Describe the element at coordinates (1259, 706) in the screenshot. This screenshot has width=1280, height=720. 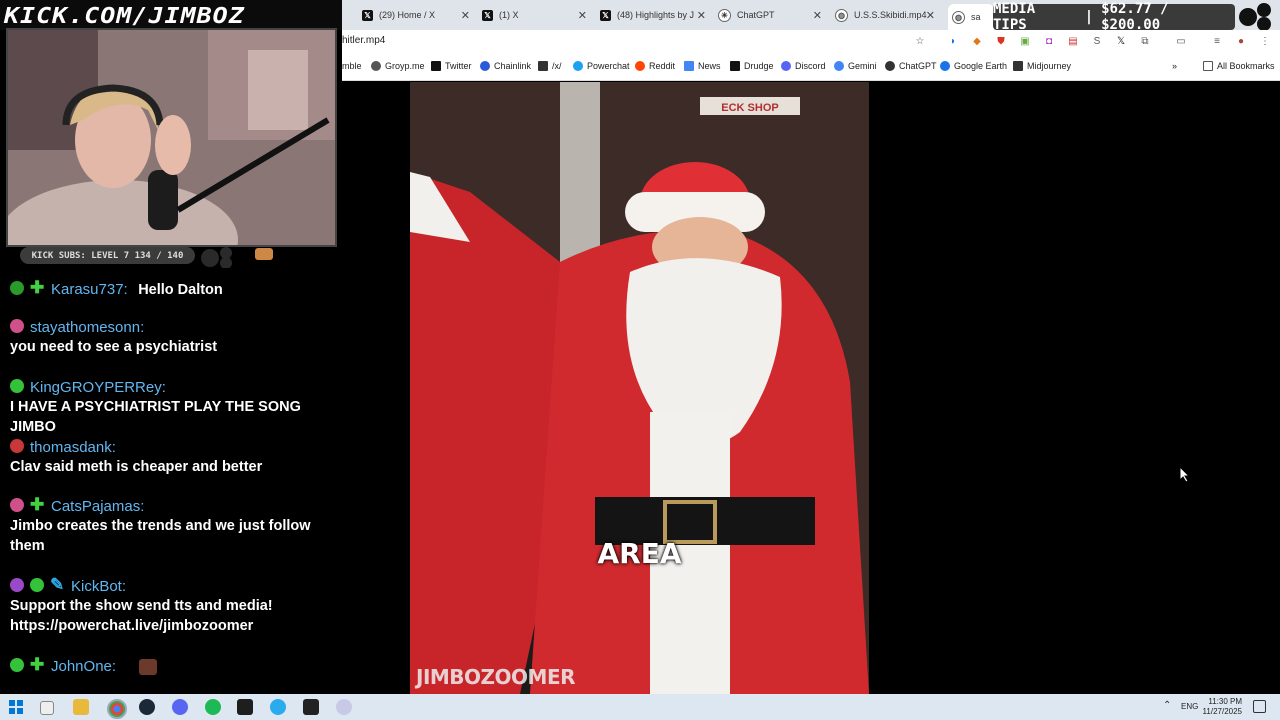
I see `notification-icon` at that location.